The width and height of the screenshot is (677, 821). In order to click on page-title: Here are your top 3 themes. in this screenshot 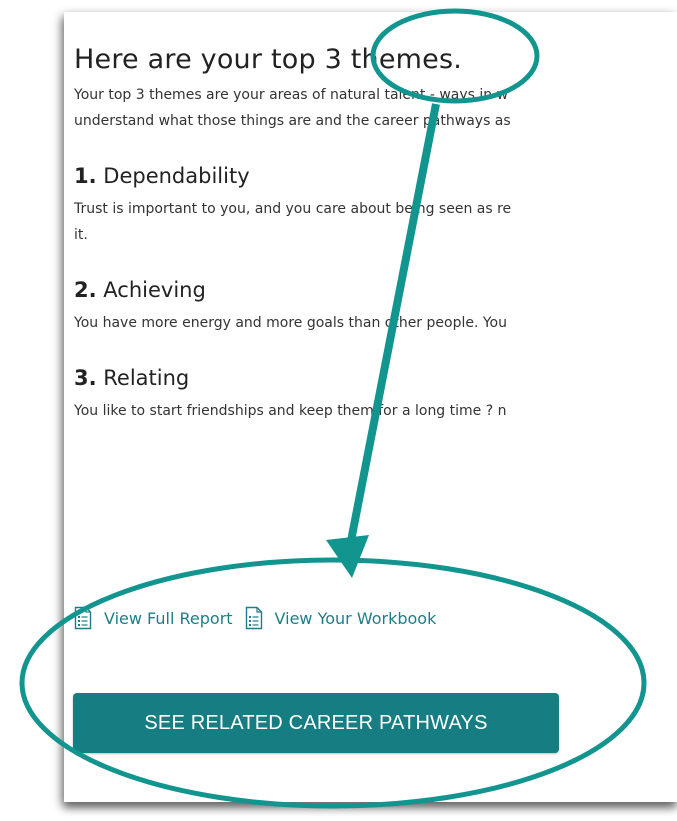, I will do `click(268, 59)`.